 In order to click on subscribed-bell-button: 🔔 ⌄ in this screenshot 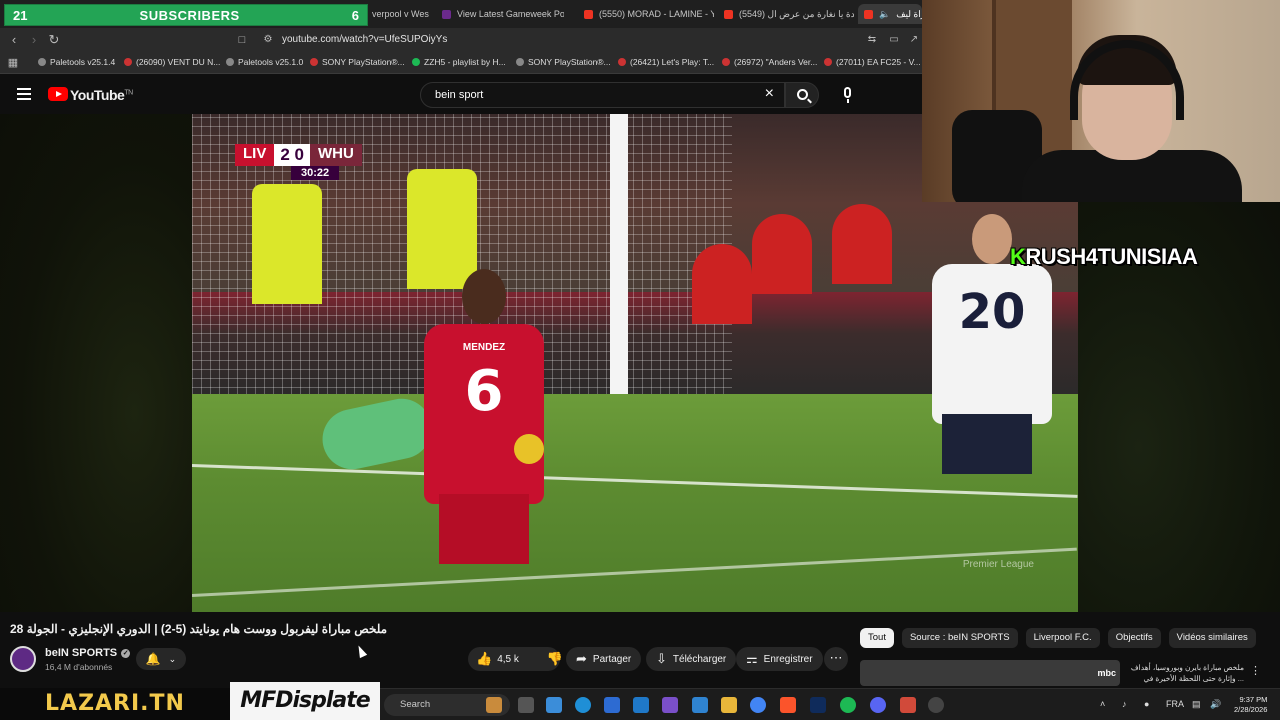, I will do `click(161, 659)`.